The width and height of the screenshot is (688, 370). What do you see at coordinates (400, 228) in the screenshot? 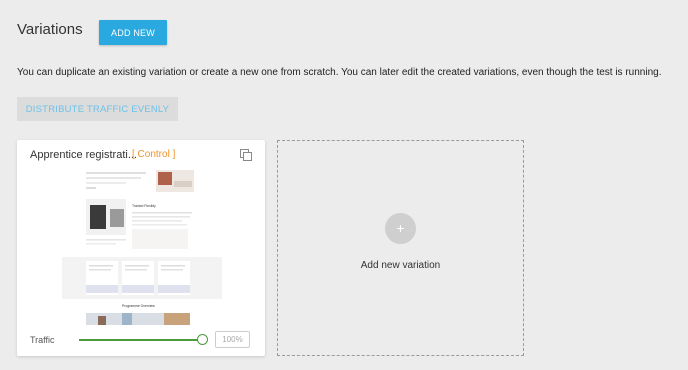
I see `plus-icon: +` at bounding box center [400, 228].